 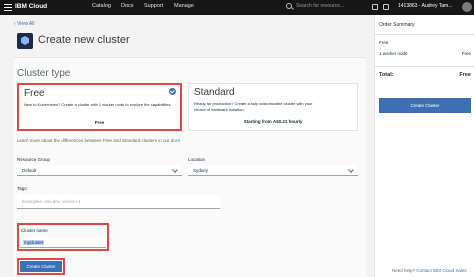 I want to click on cluster-name-input: mycluster, so click(x=63, y=242).